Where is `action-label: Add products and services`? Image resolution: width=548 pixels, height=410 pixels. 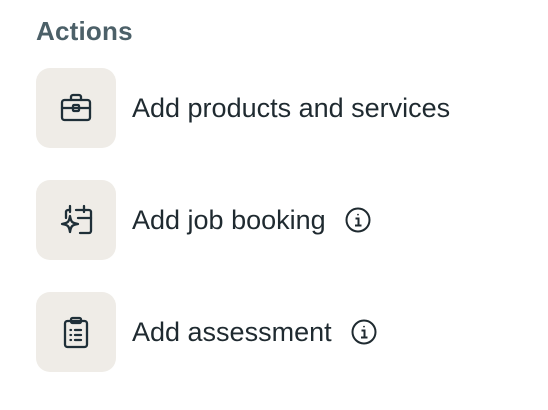
action-label: Add products and services is located at coordinates (291, 107).